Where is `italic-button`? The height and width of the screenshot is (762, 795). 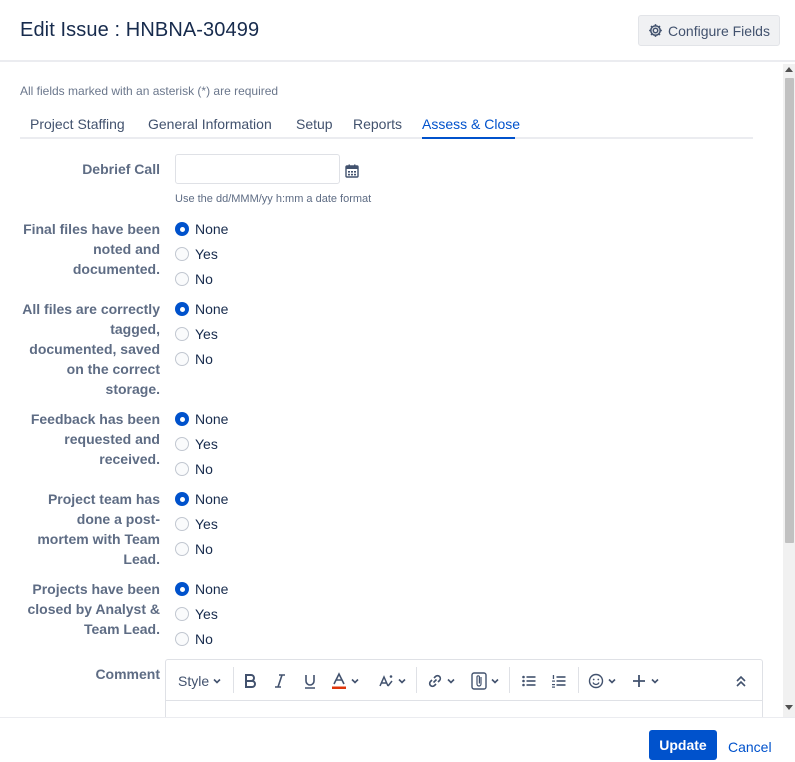
italic-button is located at coordinates (280, 681).